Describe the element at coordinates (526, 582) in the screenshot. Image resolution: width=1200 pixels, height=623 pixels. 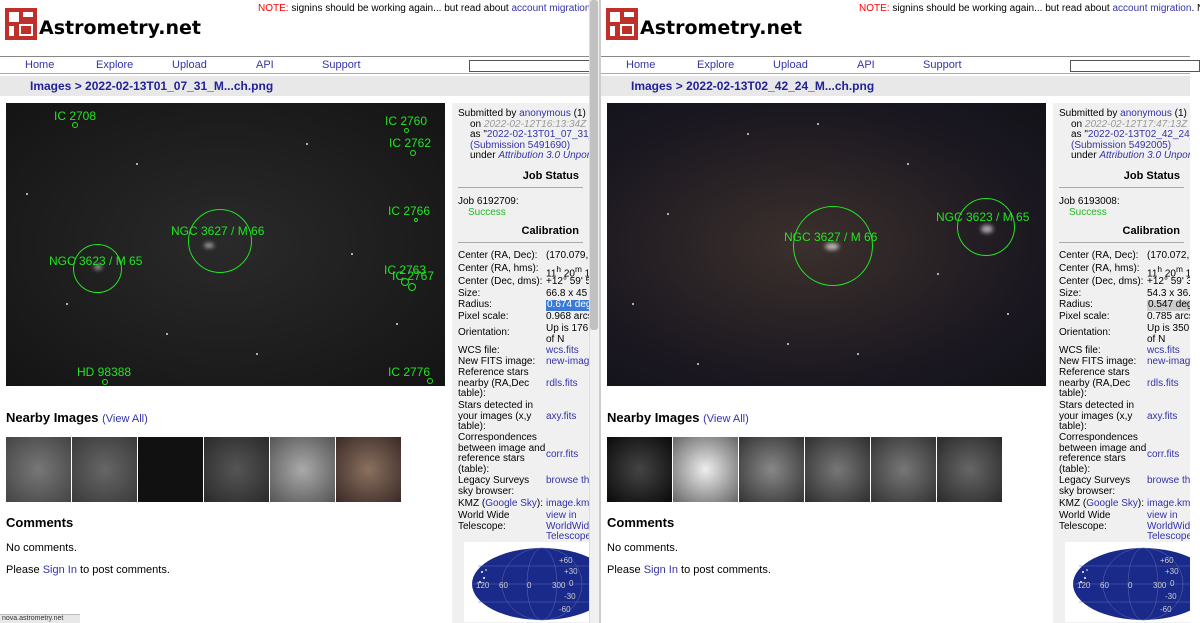
I see `sky-map: 120 60 0 300 +60+300-30-60` at that location.